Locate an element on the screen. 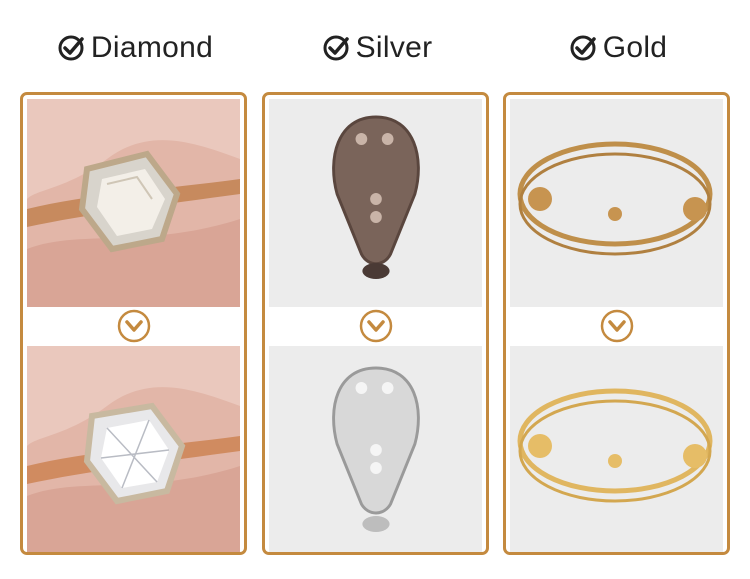 Image resolution: width=750 pixels, height=579 pixels. silver-after-photo is located at coordinates (375, 449).